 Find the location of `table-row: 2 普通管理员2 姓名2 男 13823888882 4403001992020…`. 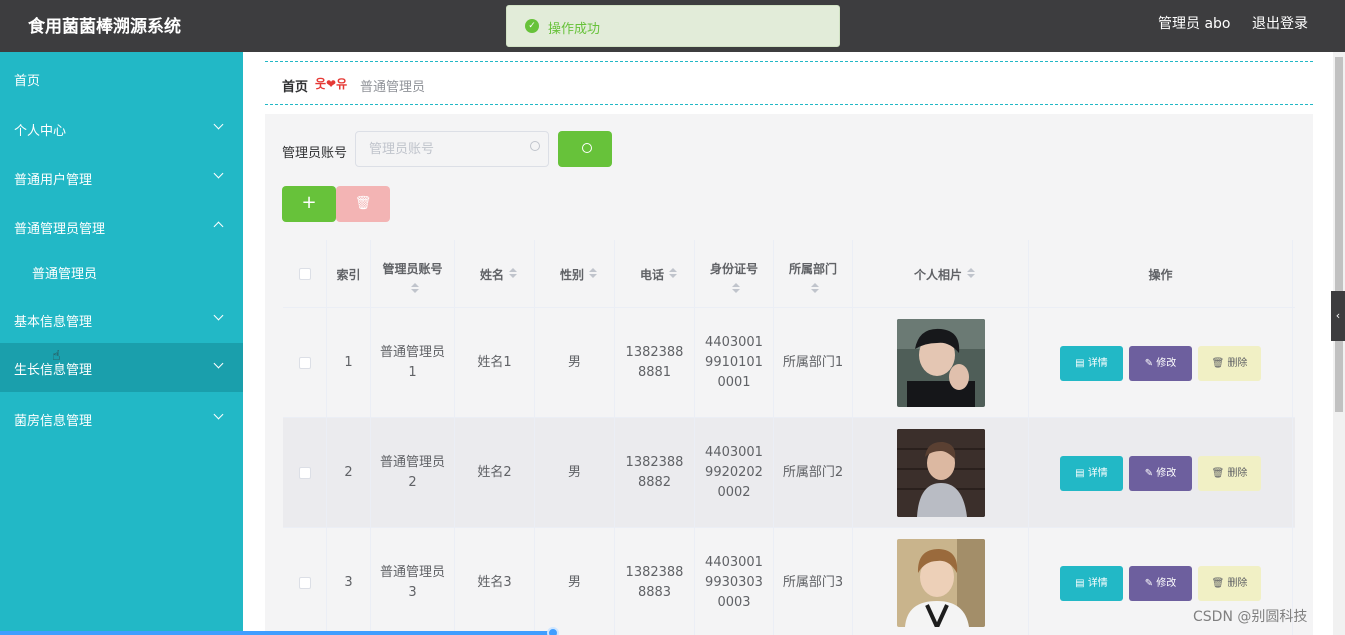

table-row: 2 普通管理员2 姓名2 男 13823888882 4403001992020… is located at coordinates (789, 473).